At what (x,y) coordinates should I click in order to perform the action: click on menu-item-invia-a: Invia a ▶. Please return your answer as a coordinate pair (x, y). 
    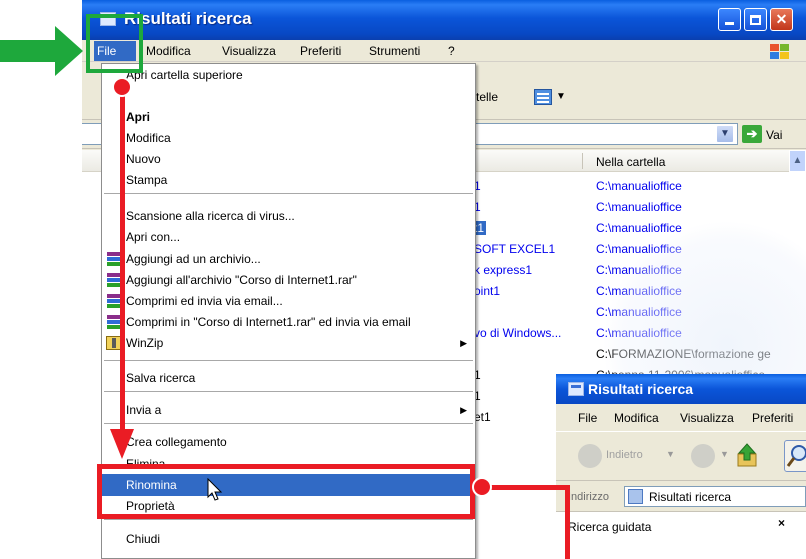
    Looking at the image, I should click on (288, 410).